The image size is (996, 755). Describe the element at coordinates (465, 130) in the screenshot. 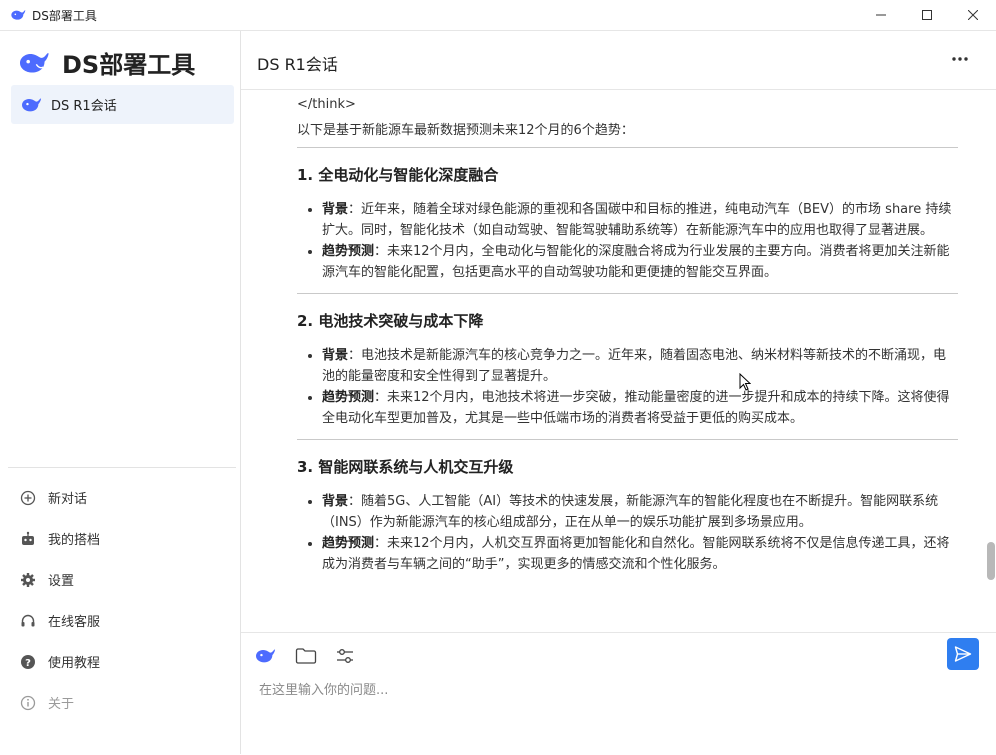

I see `intro-text: 以下是基于新能源车最新数据预测未来12个月的6个趋势：` at that location.